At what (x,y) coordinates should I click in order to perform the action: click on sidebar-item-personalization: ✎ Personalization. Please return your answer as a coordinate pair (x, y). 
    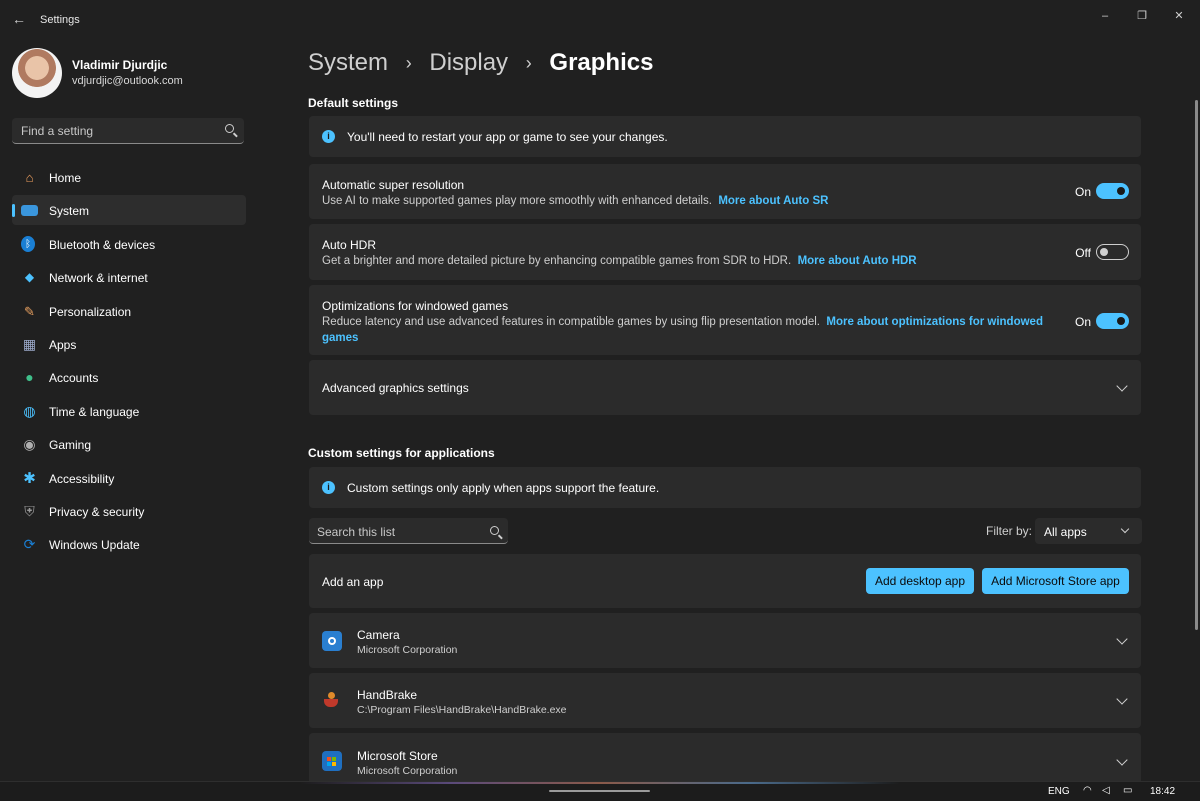
    Looking at the image, I should click on (129, 311).